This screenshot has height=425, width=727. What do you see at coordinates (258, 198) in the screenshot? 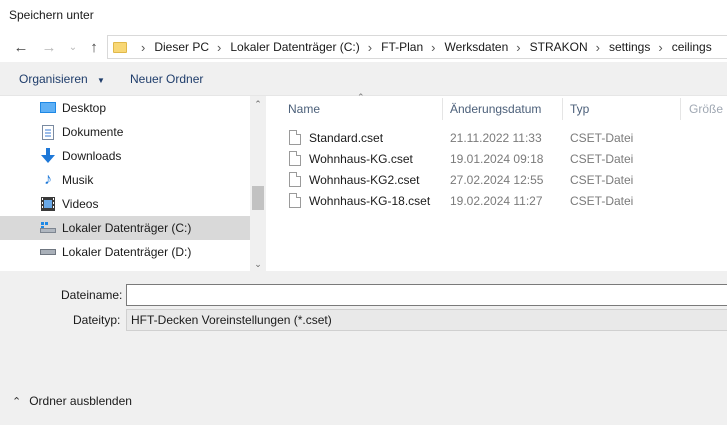
I see `scrollbar-thumb` at bounding box center [258, 198].